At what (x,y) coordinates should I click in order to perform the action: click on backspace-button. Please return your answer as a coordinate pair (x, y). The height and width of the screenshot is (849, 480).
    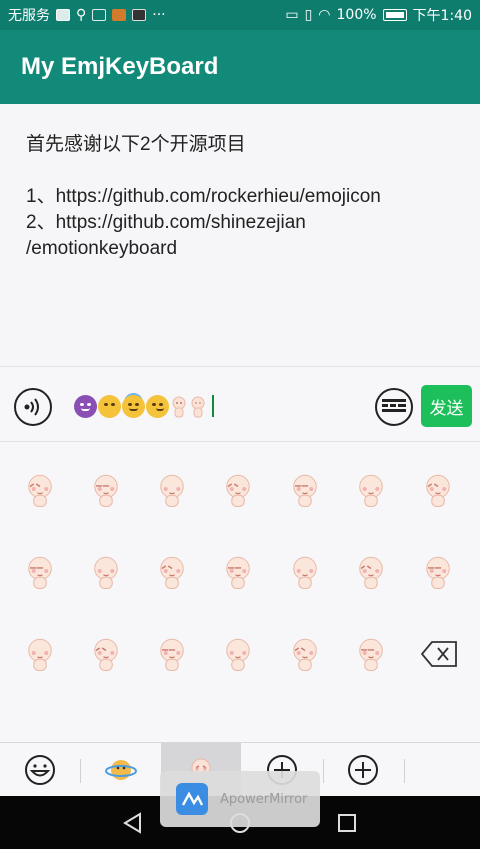
    Looking at the image, I should click on (439, 654).